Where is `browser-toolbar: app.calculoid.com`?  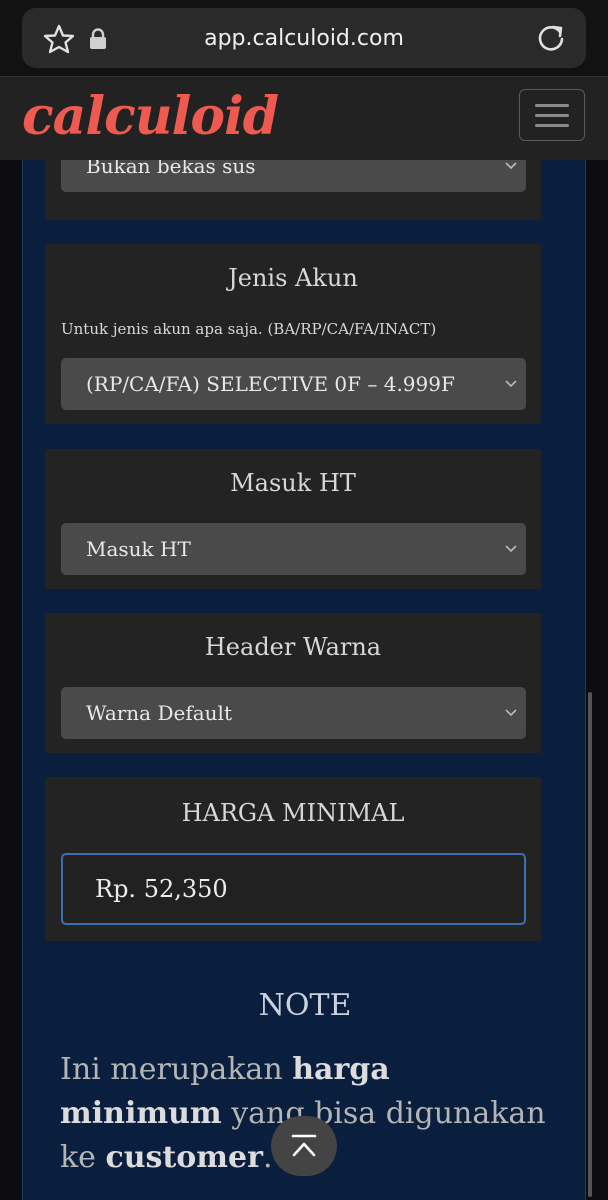 browser-toolbar: app.calculoid.com is located at coordinates (304, 38).